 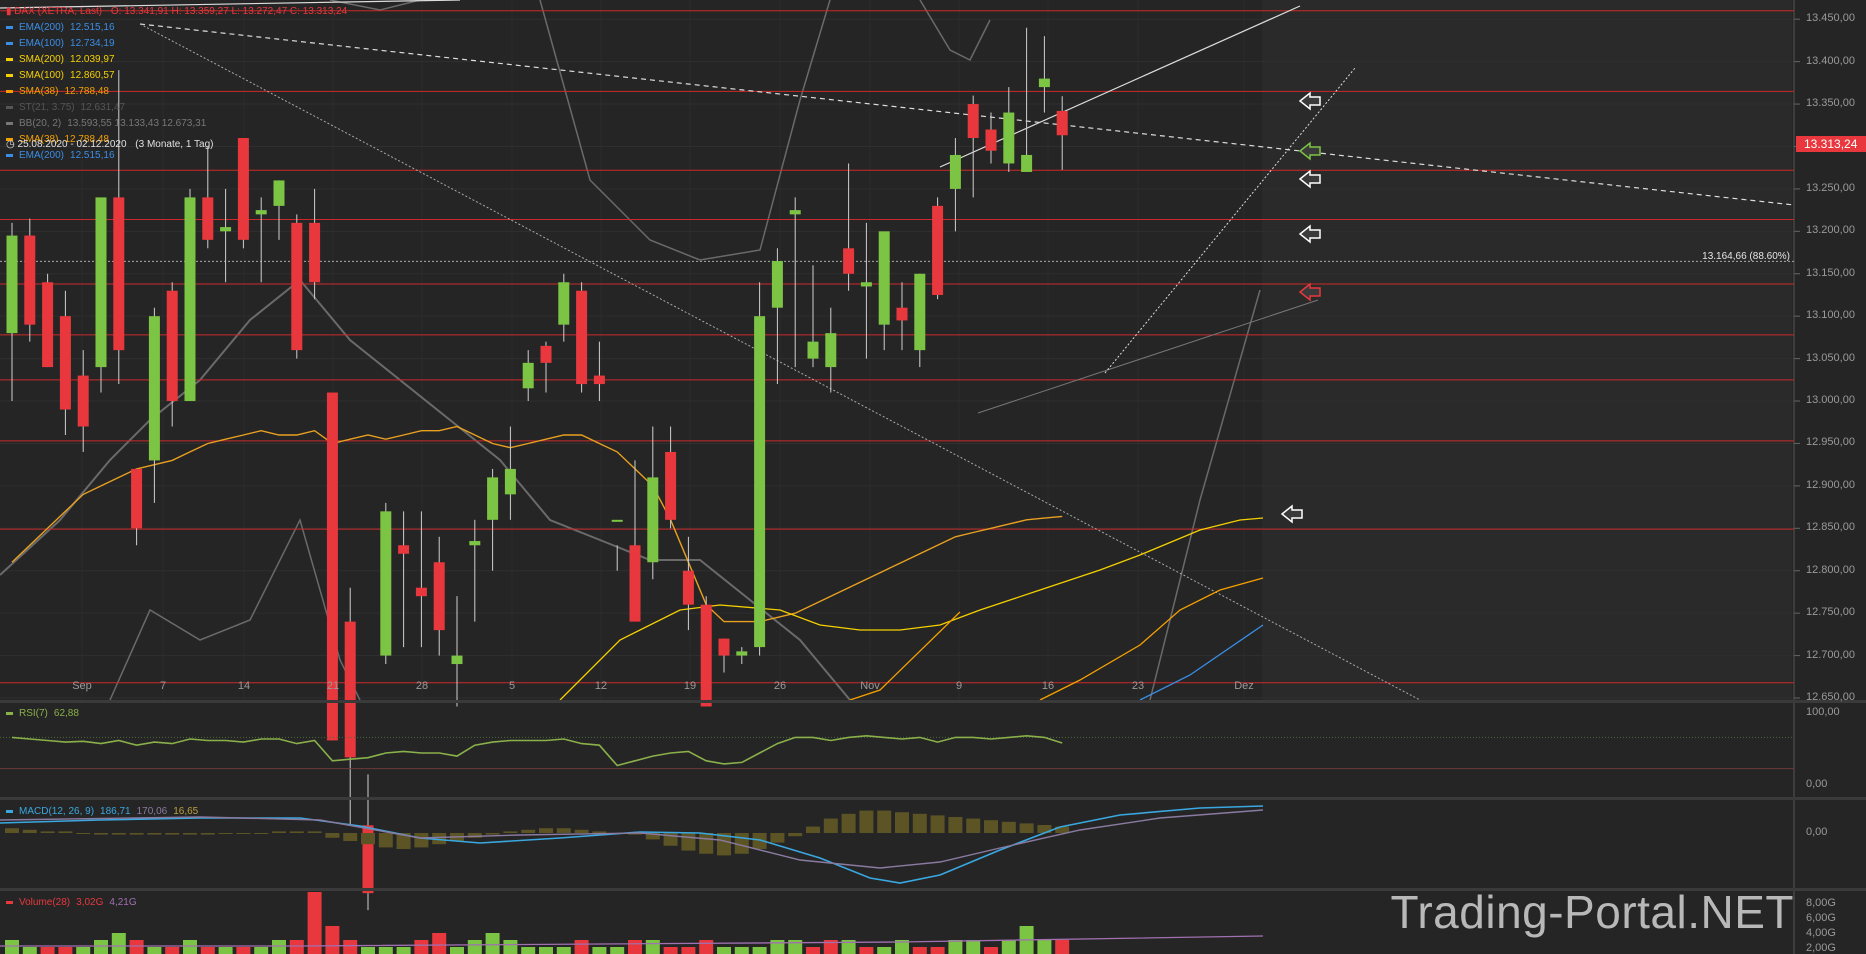 What do you see at coordinates (1138, 686) in the screenshot?
I see `x-tick-label: 23` at bounding box center [1138, 686].